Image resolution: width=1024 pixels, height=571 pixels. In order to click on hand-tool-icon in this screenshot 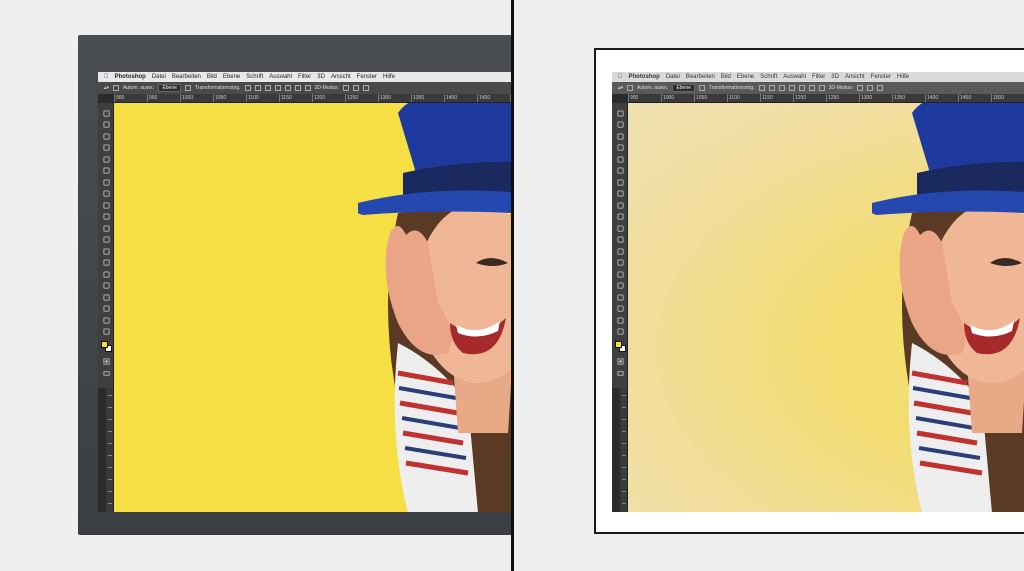, I will do `click(106, 320)`.